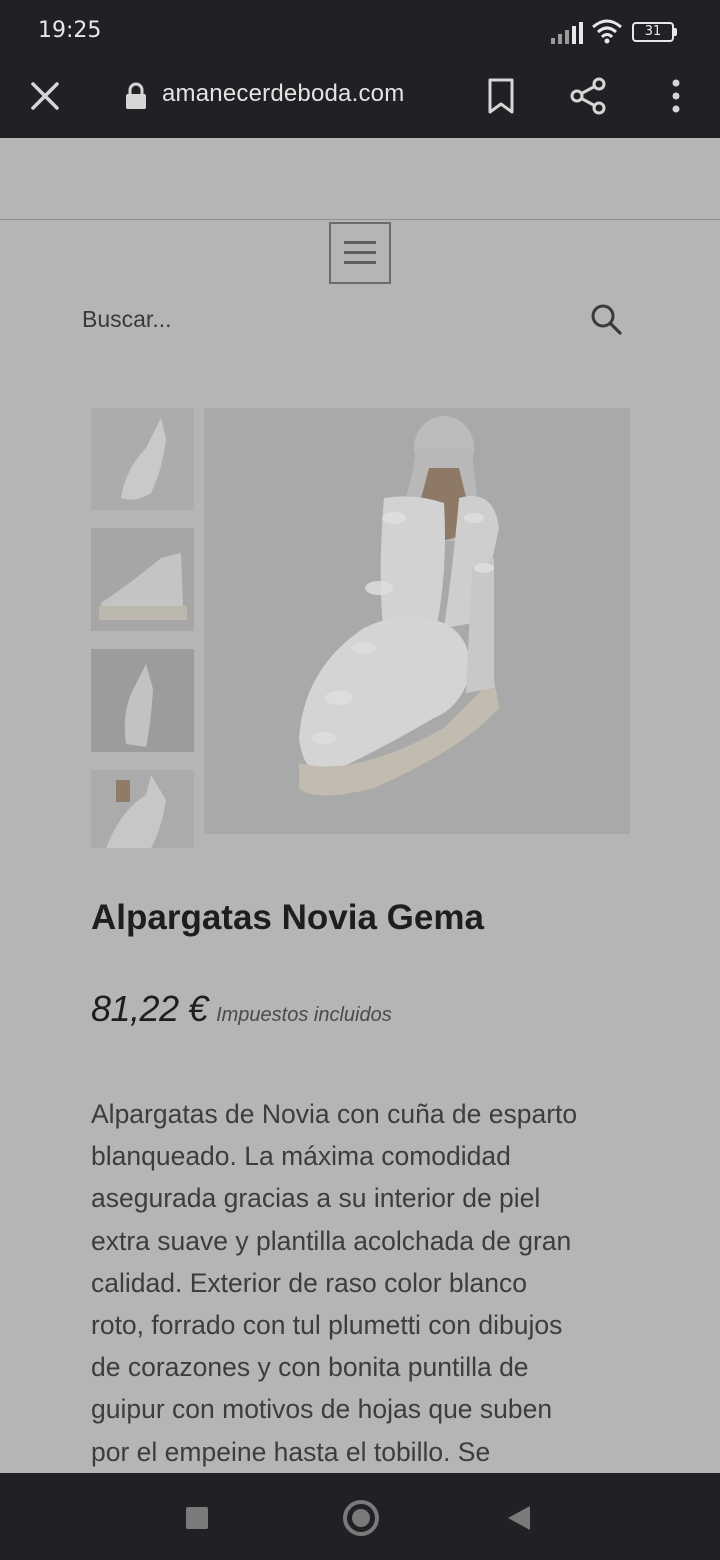  I want to click on description-line: de corazones y con bonita puntilla de, so click(310, 1367).